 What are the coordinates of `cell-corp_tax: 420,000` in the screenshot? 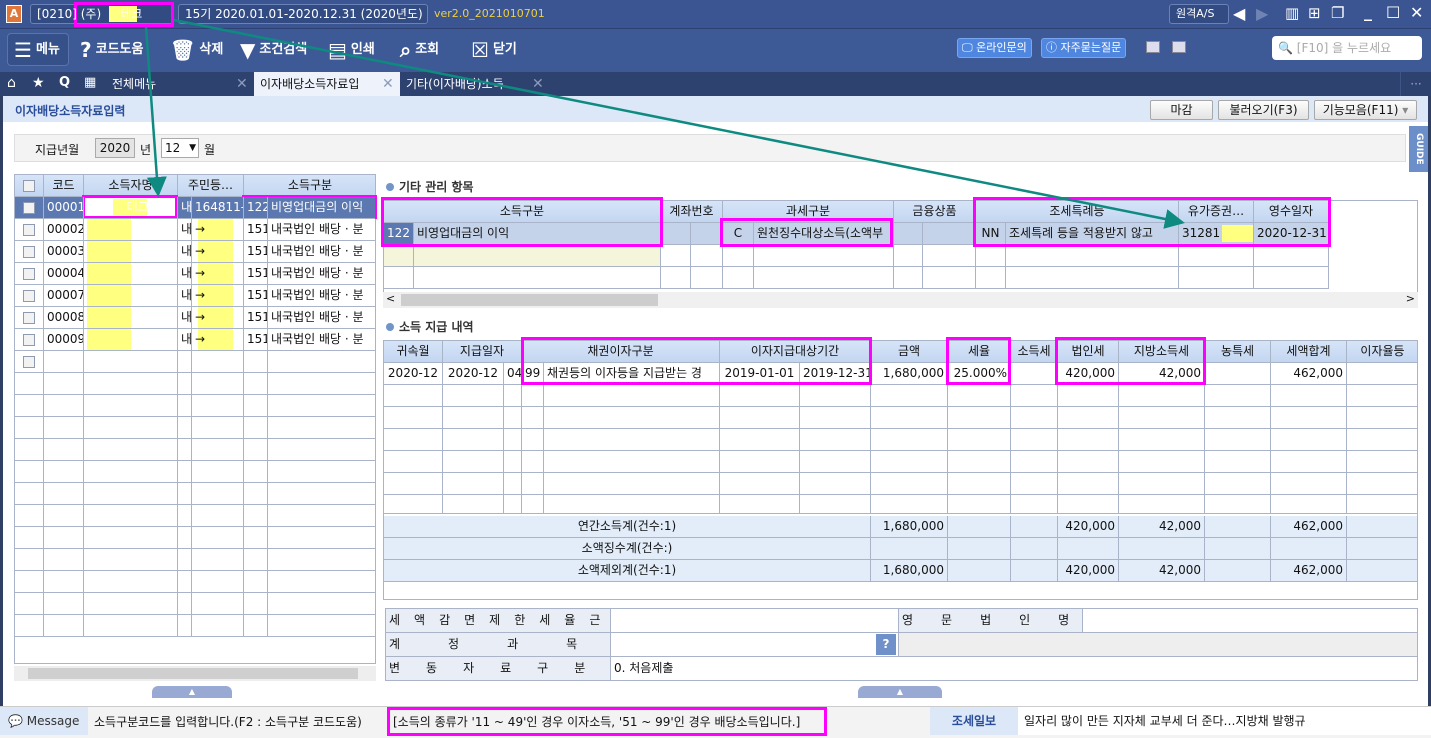 It's located at (1088, 374).